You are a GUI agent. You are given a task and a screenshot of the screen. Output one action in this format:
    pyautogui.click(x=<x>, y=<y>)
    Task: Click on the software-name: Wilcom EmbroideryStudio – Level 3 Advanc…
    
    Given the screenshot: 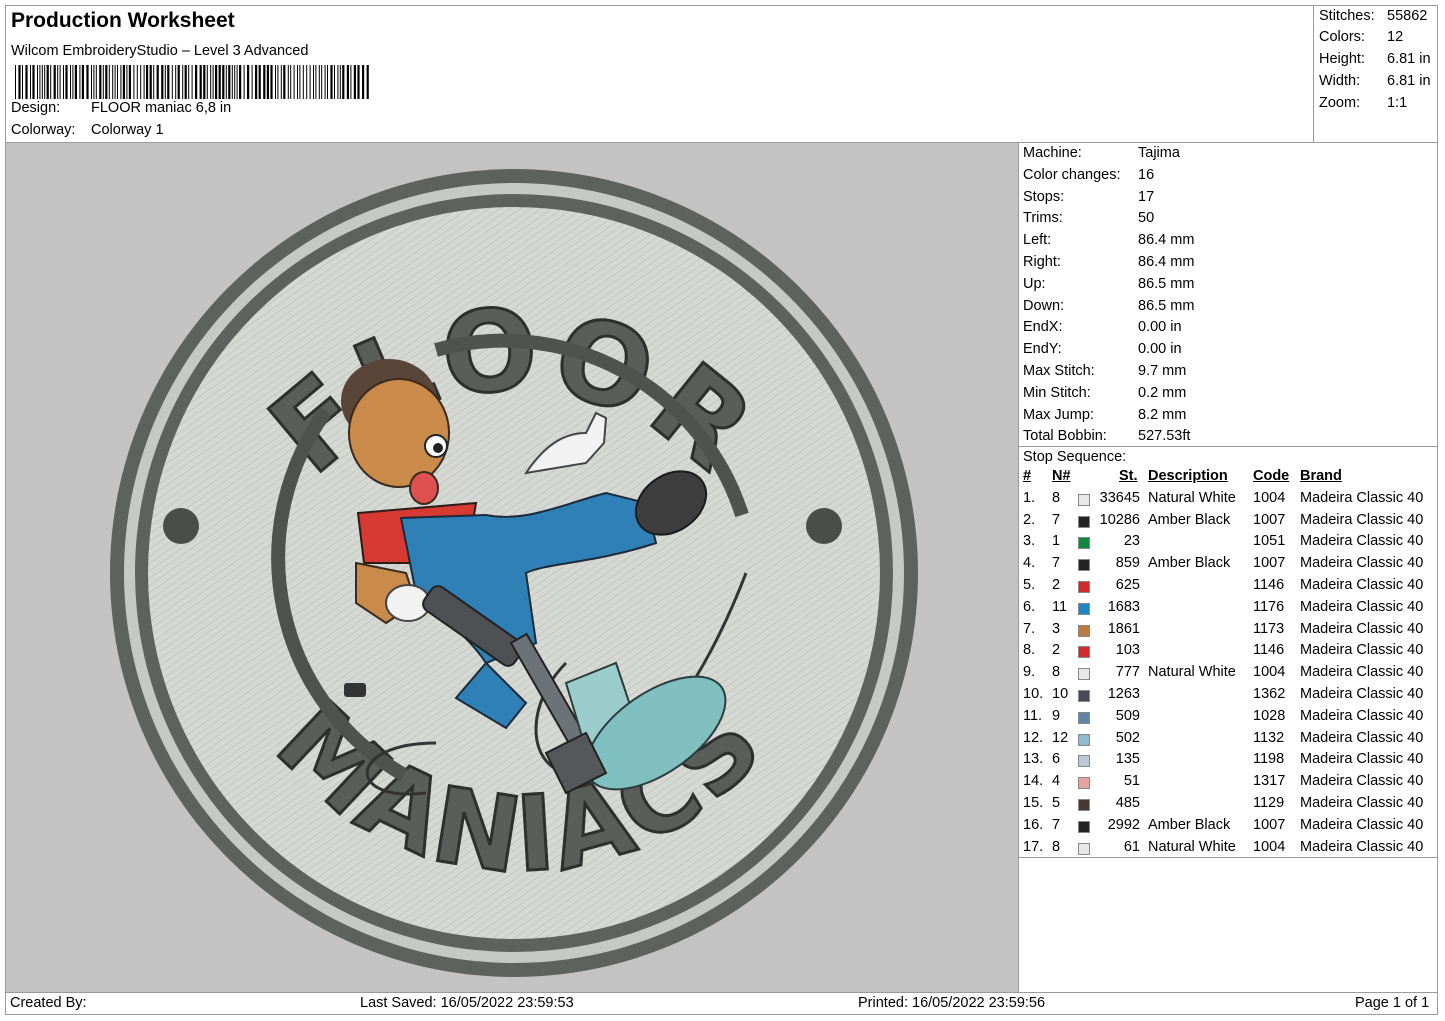 What is the action you would take?
    pyautogui.click(x=160, y=51)
    